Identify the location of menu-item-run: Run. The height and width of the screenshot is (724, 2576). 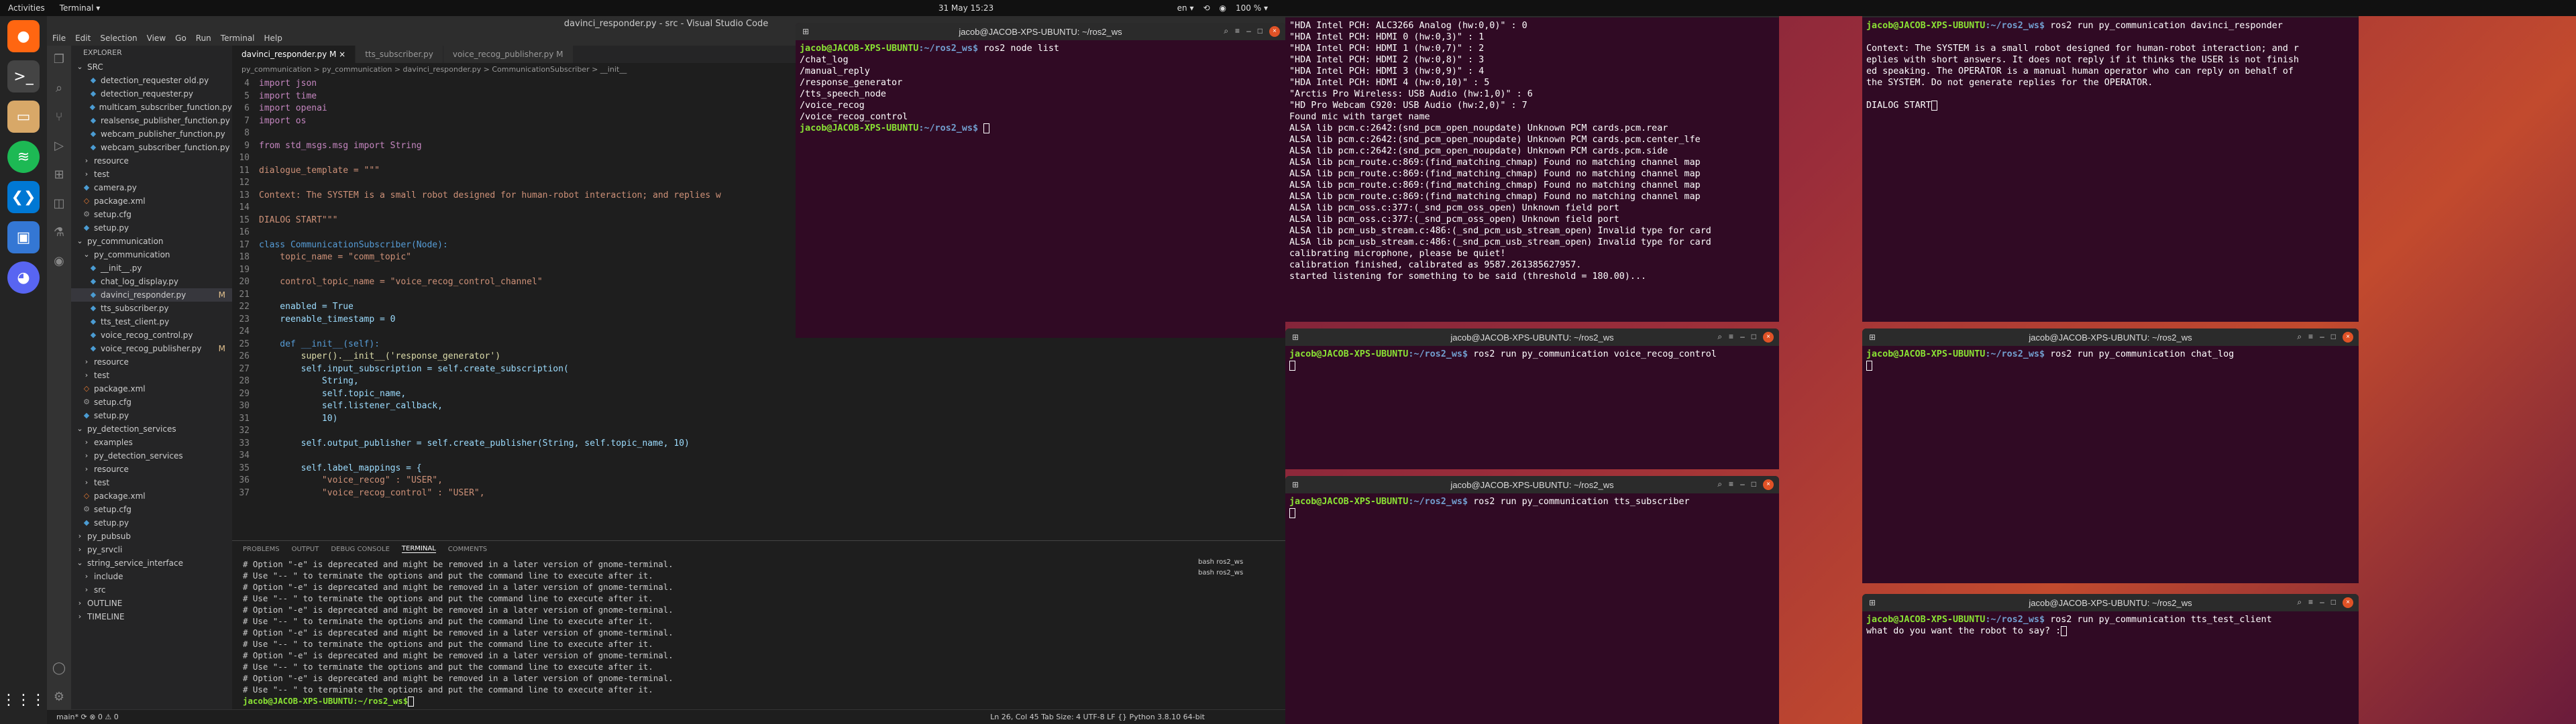
(203, 38).